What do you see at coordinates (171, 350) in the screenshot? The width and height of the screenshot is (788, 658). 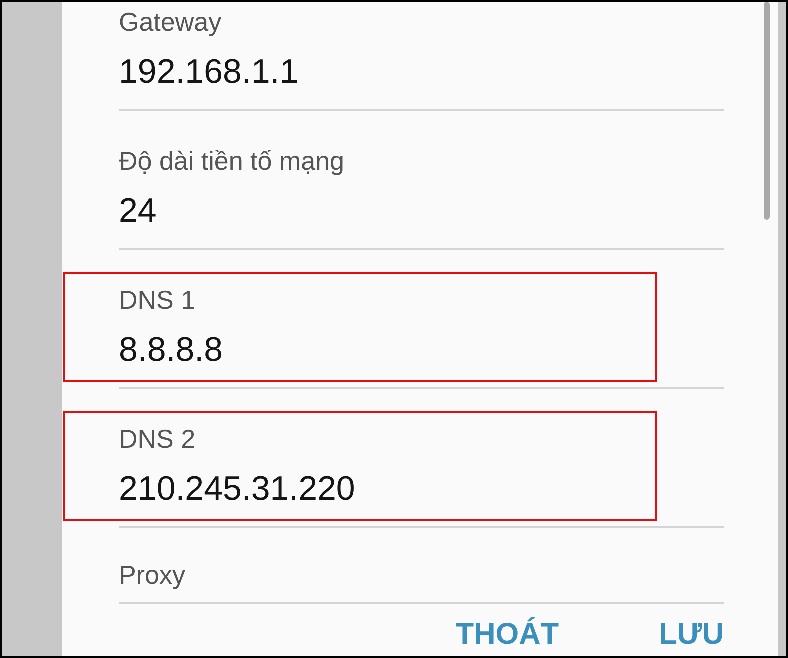 I see `field-value: 8.8.8.8` at bounding box center [171, 350].